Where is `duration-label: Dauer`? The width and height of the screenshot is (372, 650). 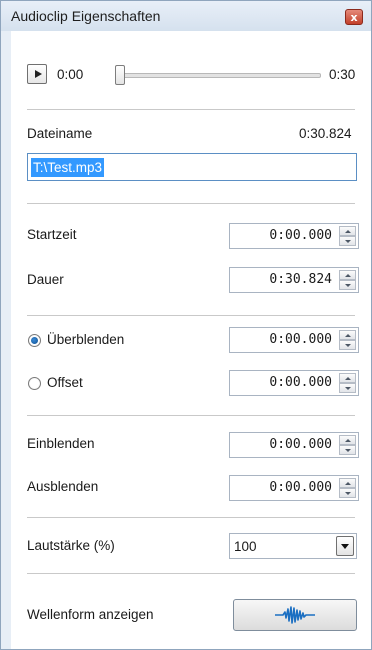
duration-label: Dauer is located at coordinates (45, 279).